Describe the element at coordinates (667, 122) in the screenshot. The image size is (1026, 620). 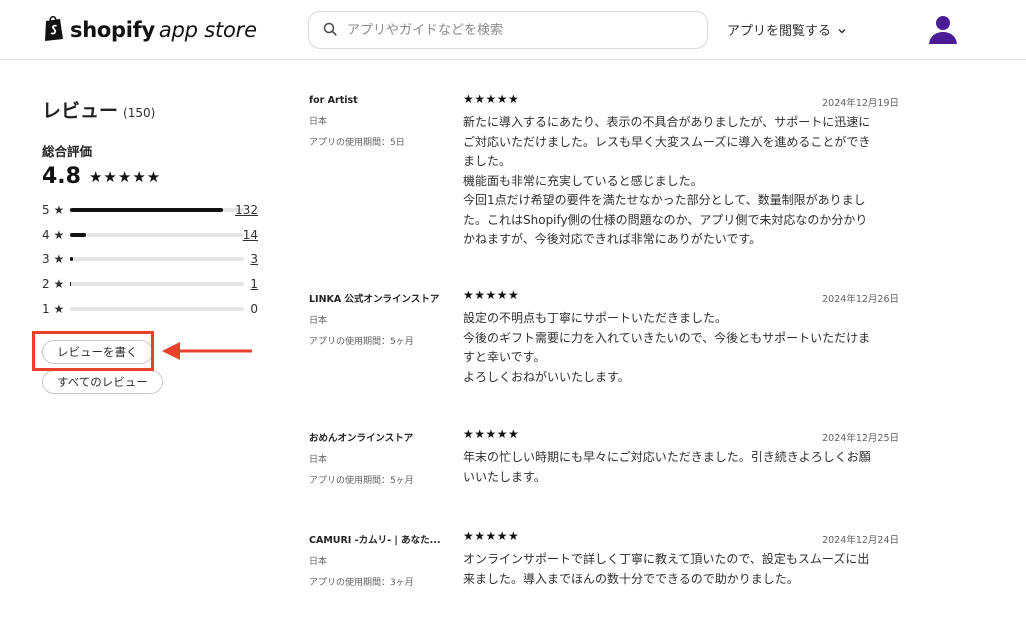
I see `review-line: 新たに導入するにあたり、表示の不具合がありましたが、サポートに迅速に` at that location.